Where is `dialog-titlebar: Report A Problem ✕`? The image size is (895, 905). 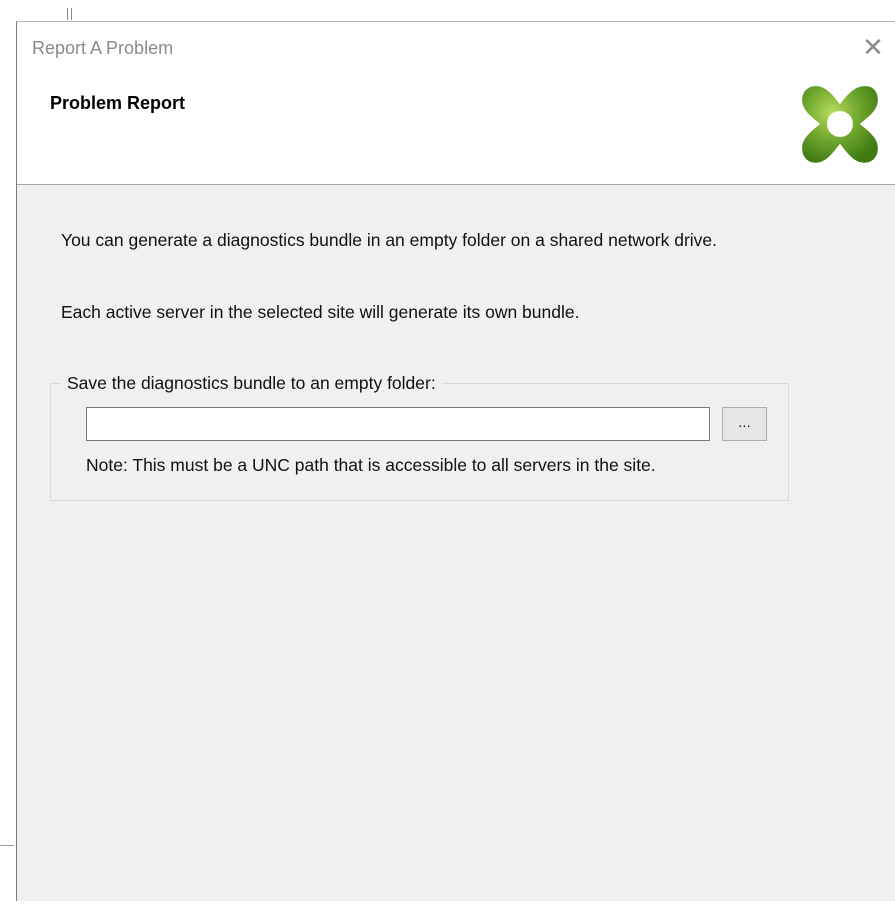
dialog-titlebar: Report A Problem ✕ is located at coordinates (456, 48).